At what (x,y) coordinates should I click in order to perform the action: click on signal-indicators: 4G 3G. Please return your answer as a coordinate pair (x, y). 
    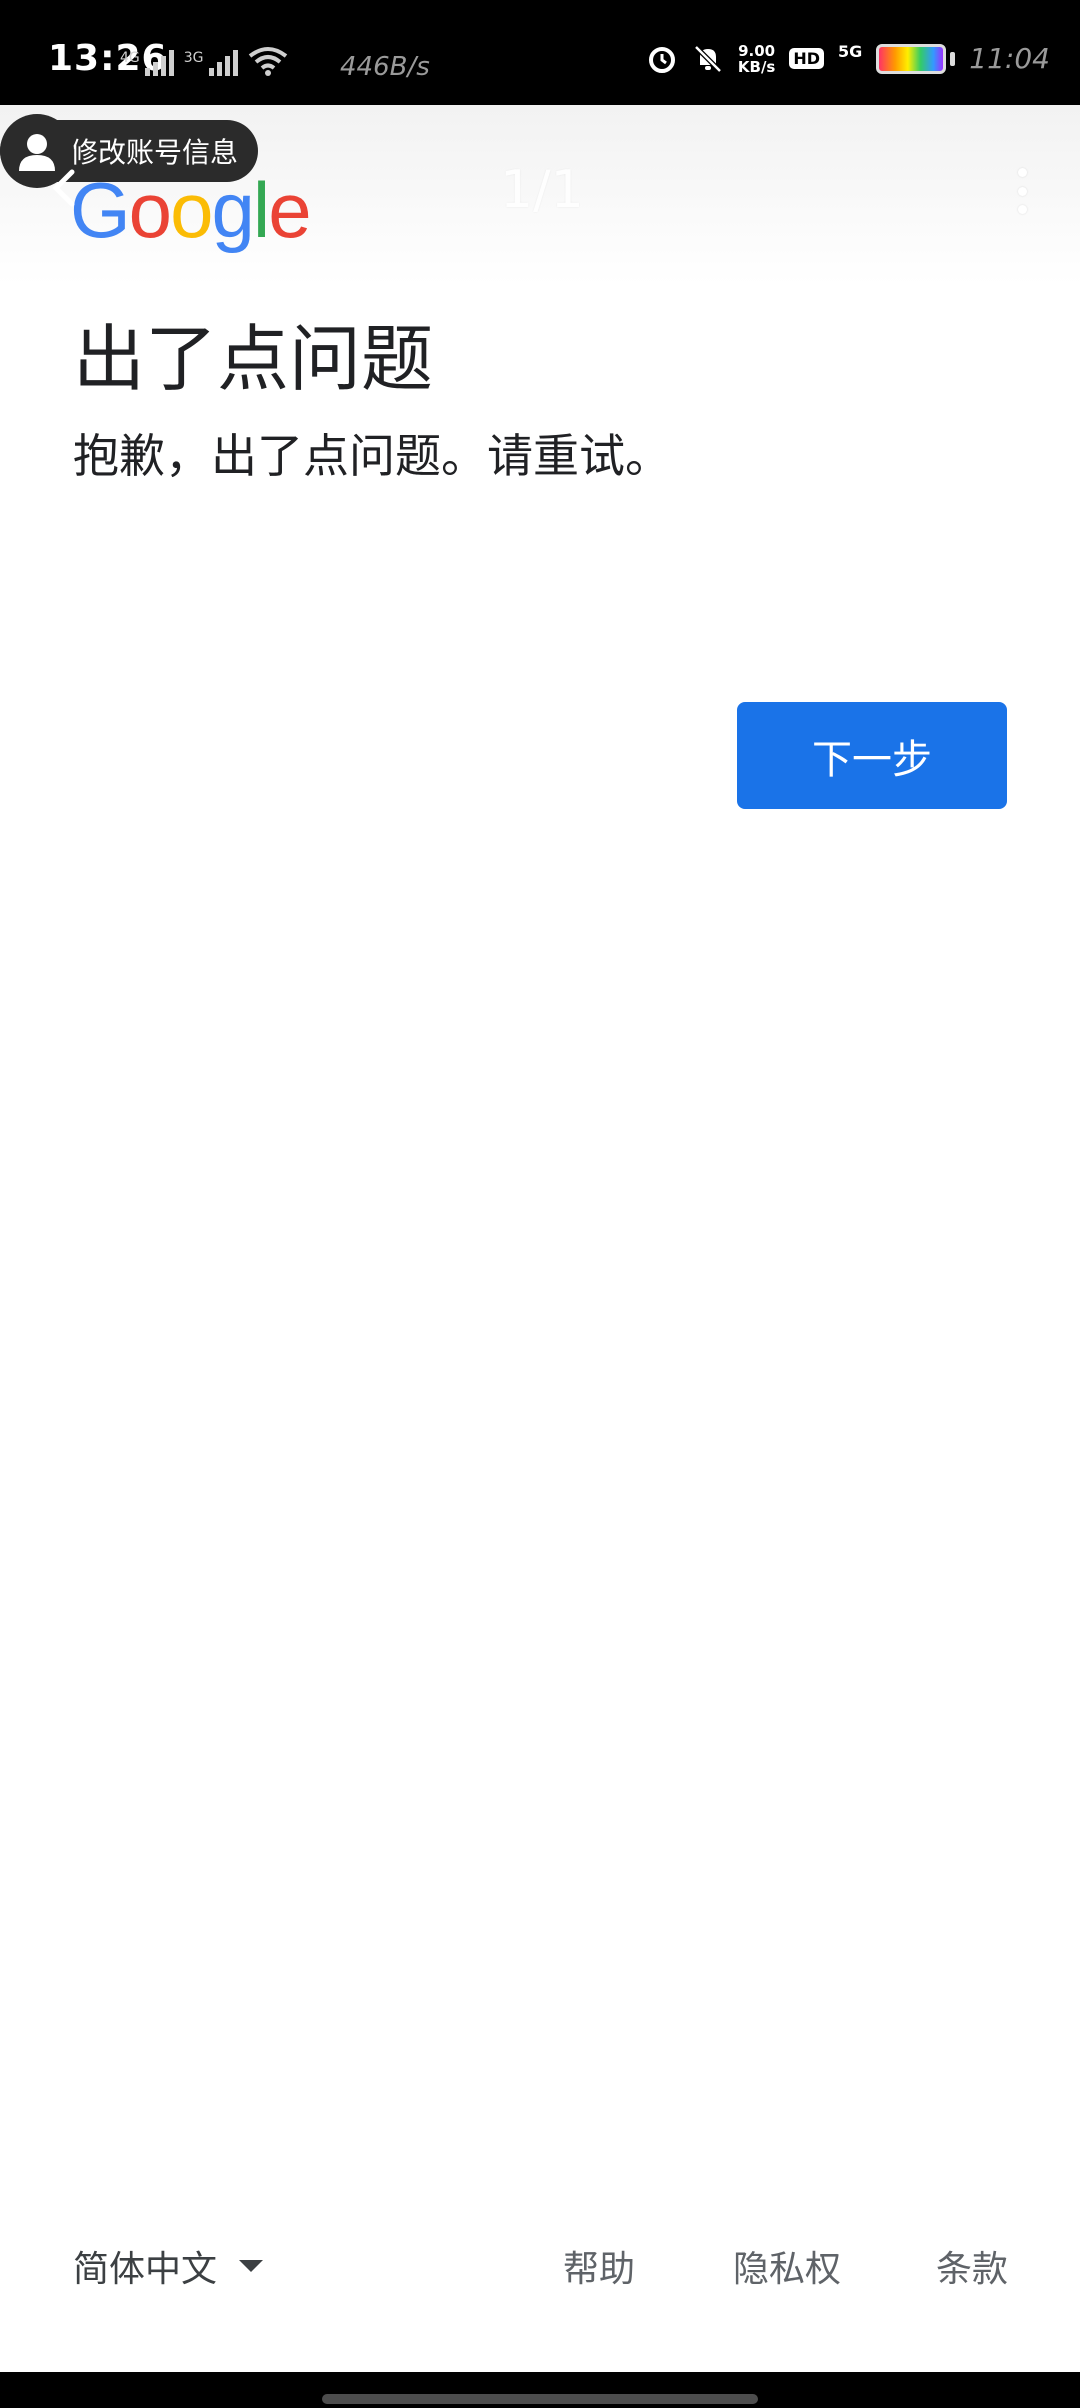
    Looking at the image, I should click on (204, 61).